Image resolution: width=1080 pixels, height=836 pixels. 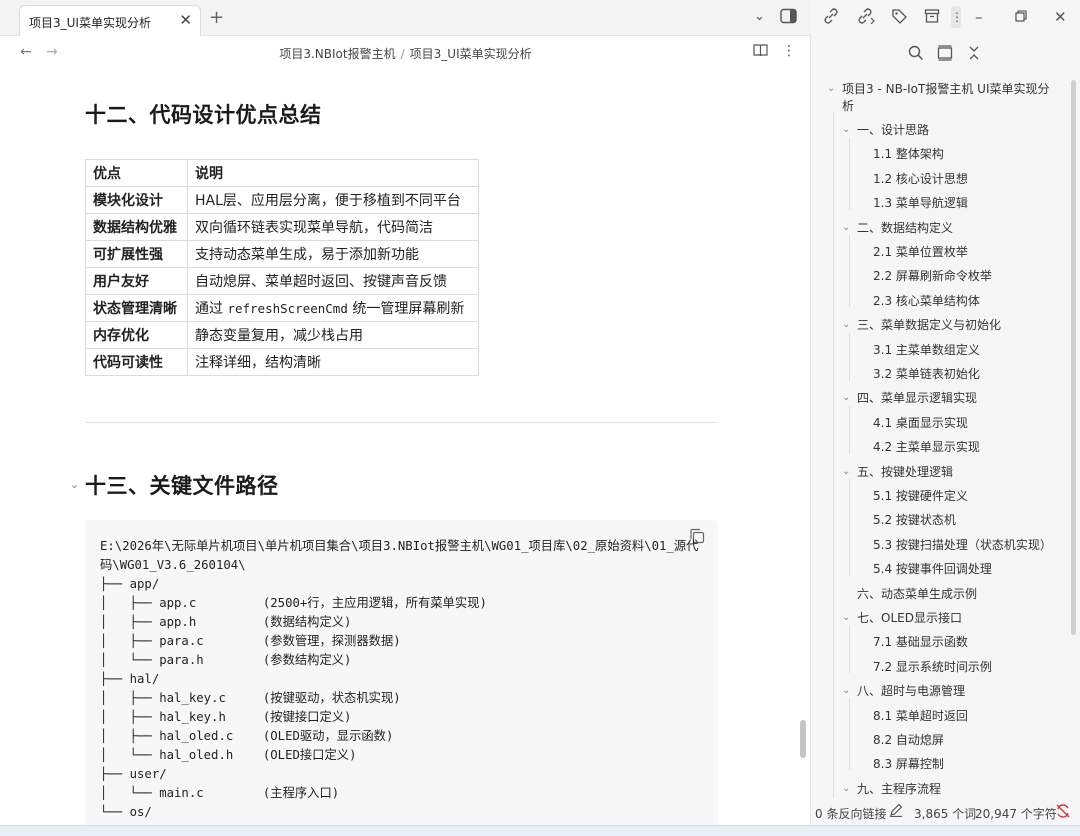 I want to click on collapse-all-icon, so click(x=974, y=55).